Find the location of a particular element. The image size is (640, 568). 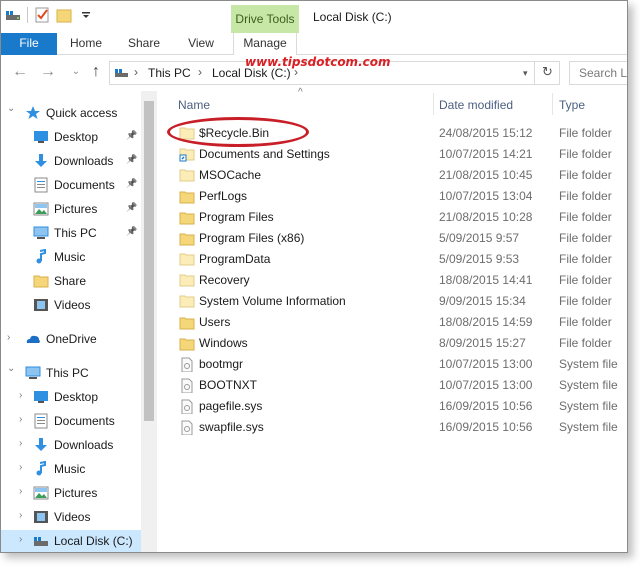

file-date-modified: 5/09/2015 9:53 is located at coordinates (479, 259).